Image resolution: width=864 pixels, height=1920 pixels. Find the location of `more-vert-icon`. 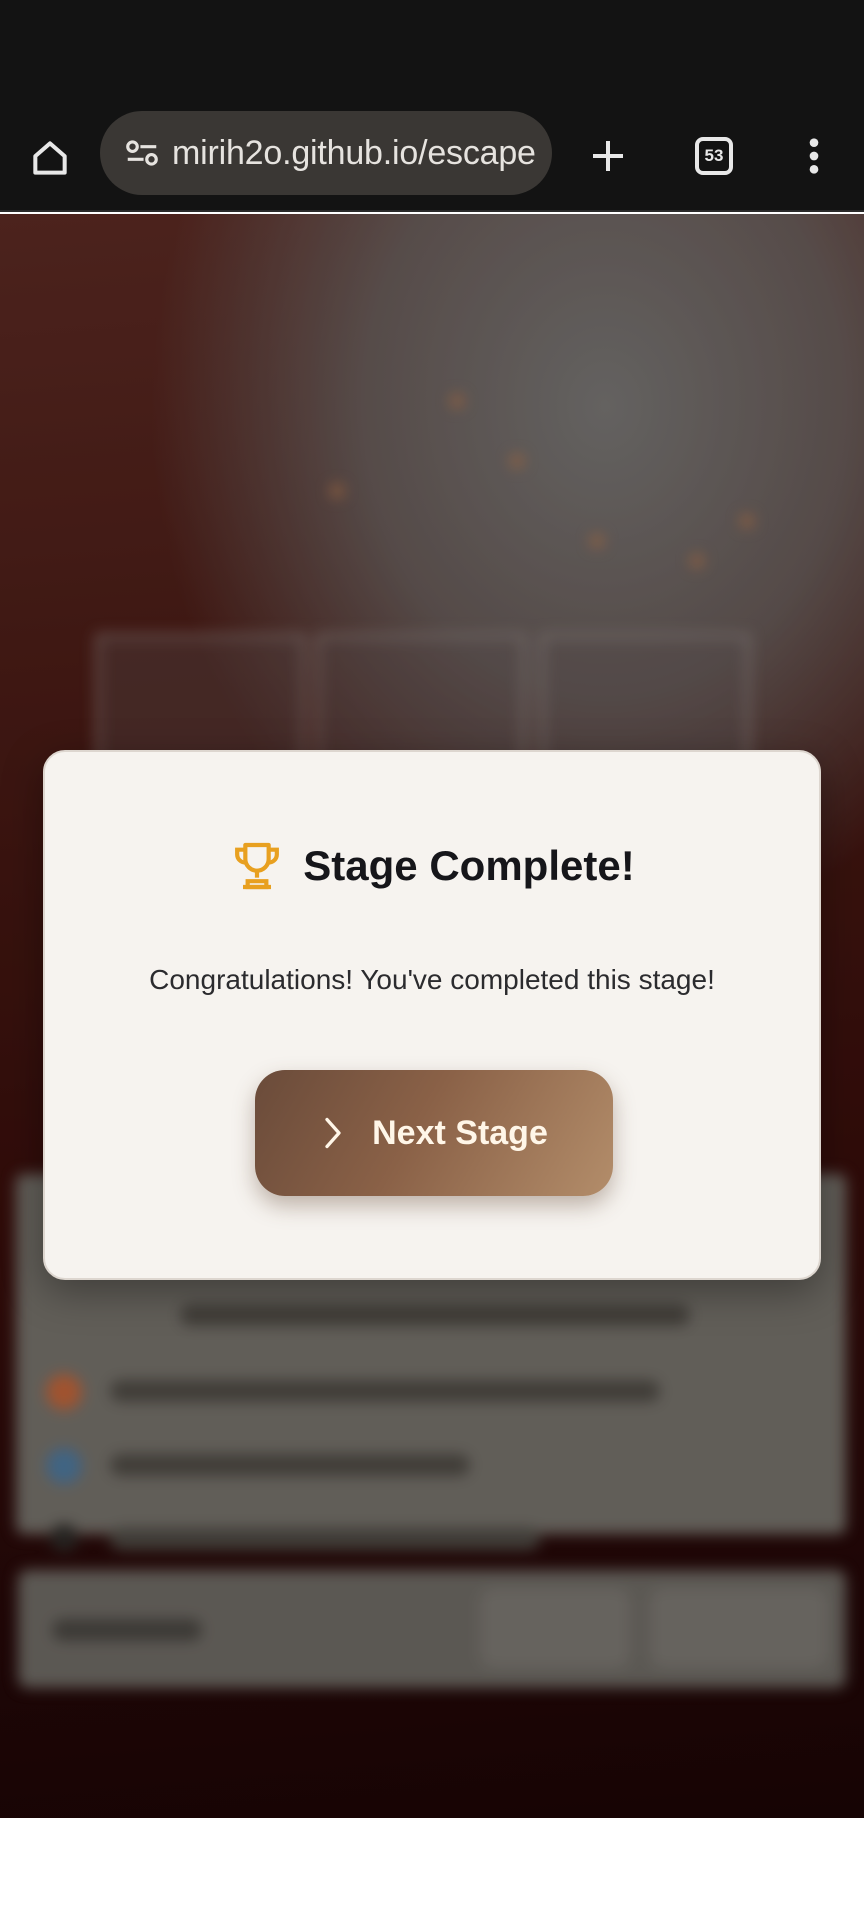

more-vert-icon is located at coordinates (814, 156).